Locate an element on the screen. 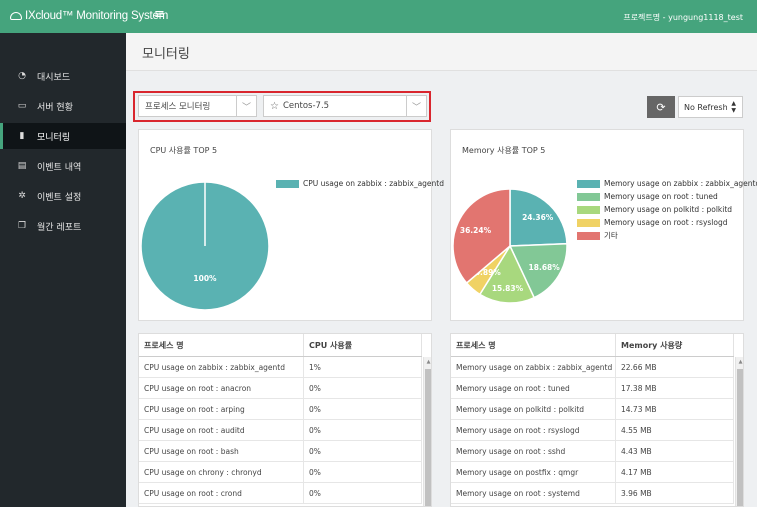 Image resolution: width=757 pixels, height=507 pixels. star-icon: ☆ is located at coordinates (274, 106).